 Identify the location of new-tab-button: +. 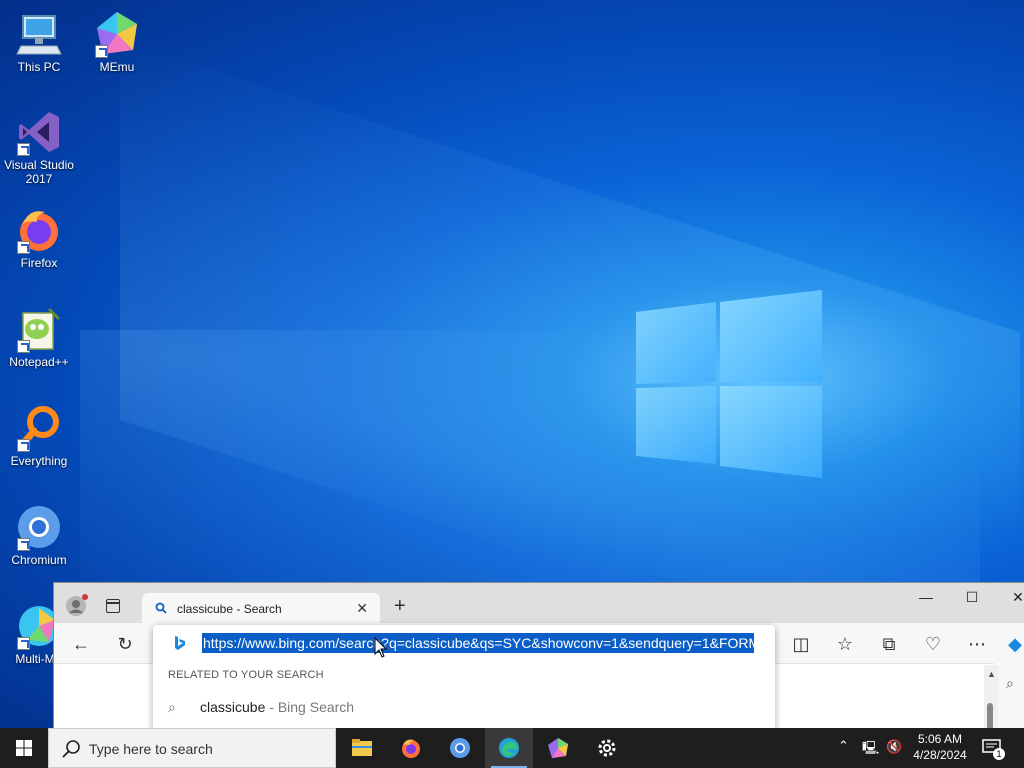
(400, 606).